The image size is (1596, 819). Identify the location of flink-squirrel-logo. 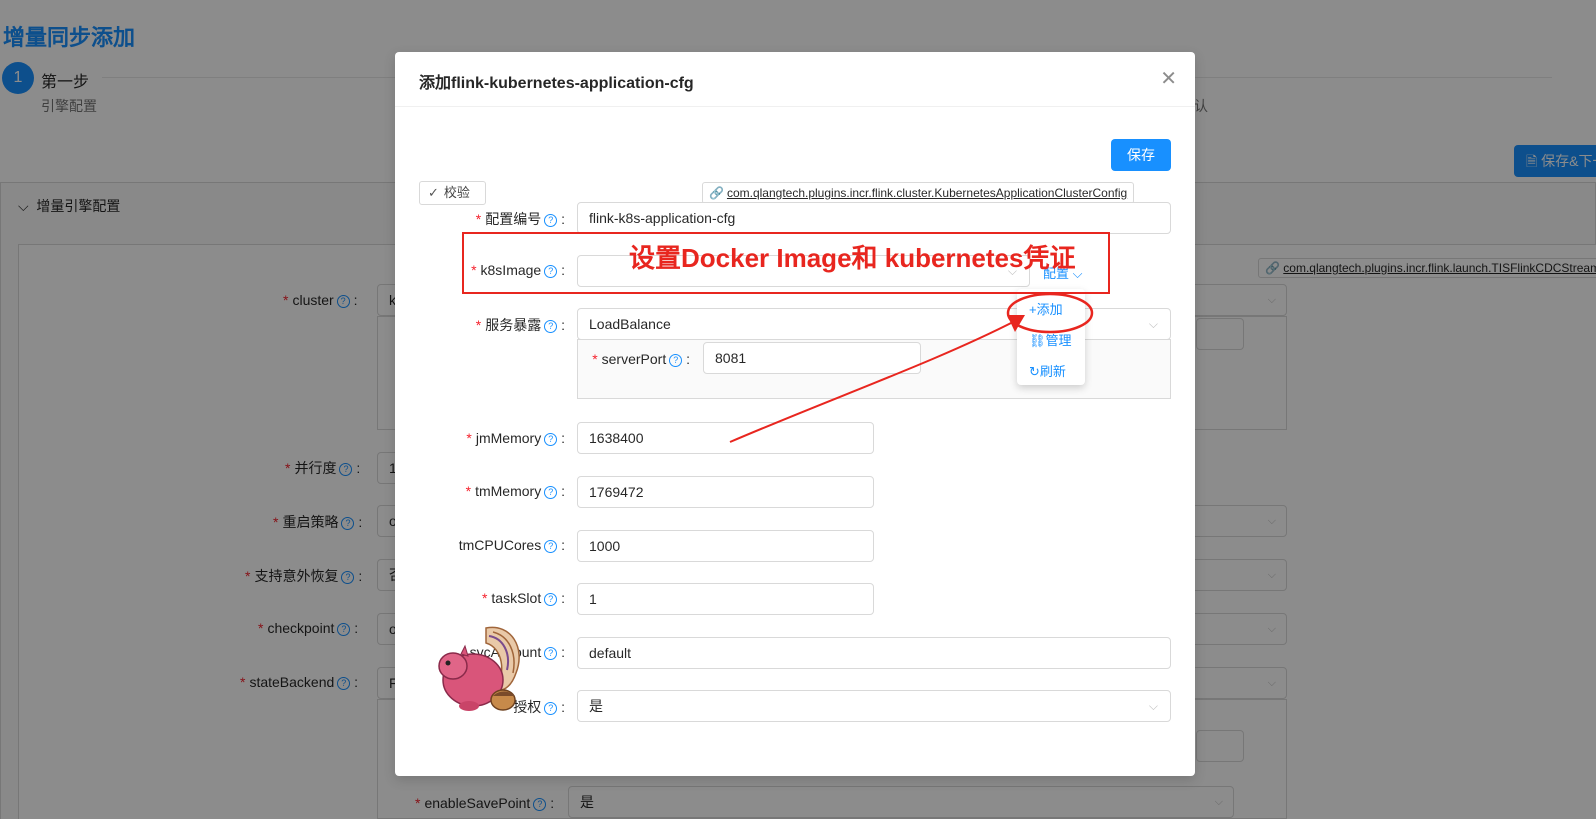
(479, 668).